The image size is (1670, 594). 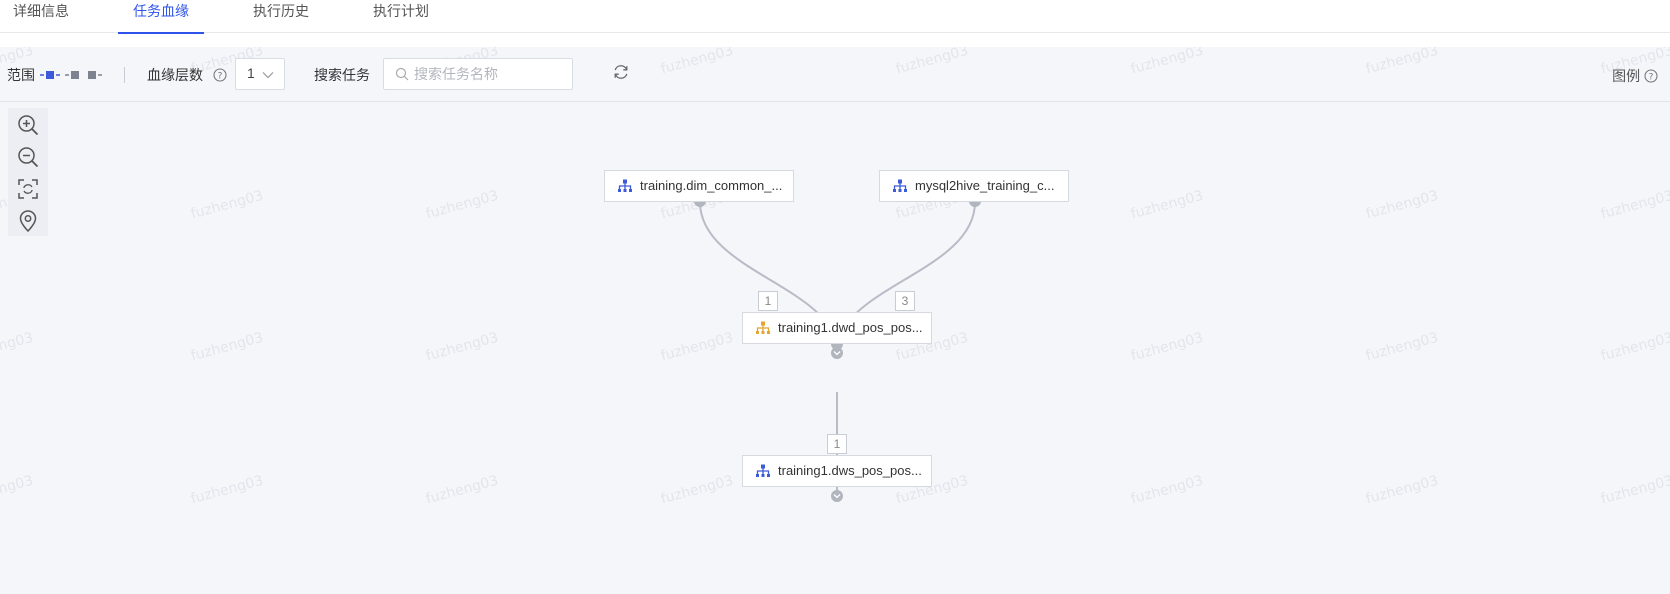 What do you see at coordinates (41, 16) in the screenshot?
I see `tab-details: 详细信息` at bounding box center [41, 16].